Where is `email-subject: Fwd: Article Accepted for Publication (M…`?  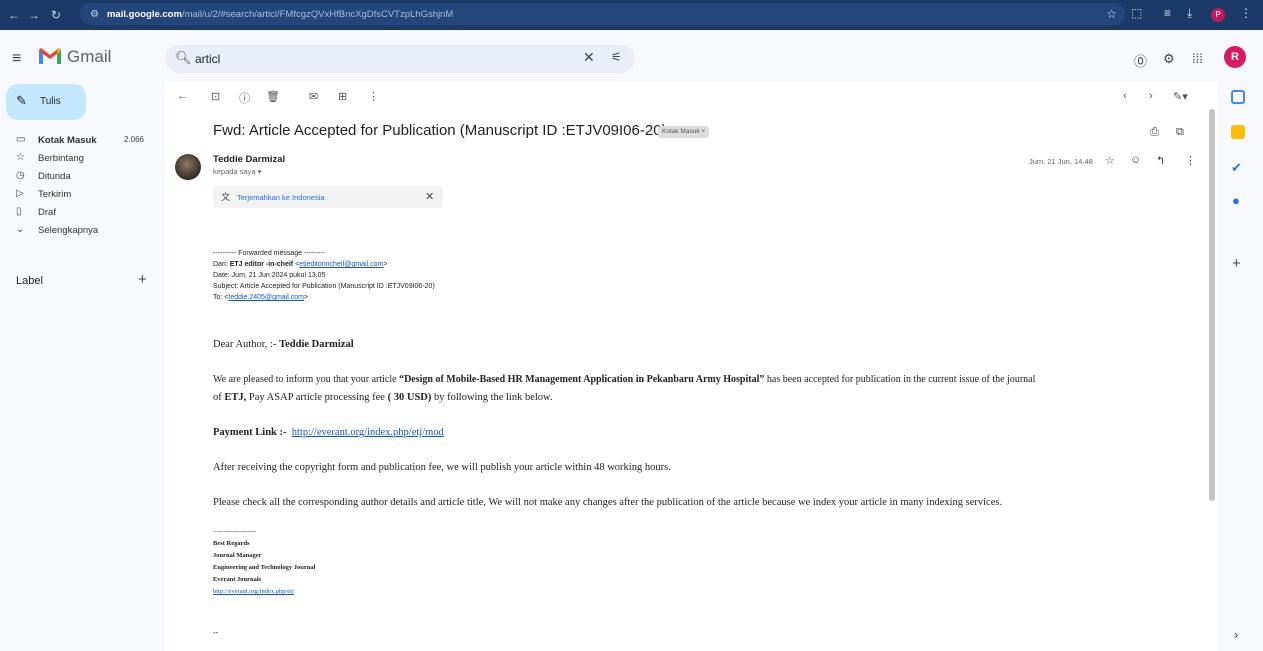 email-subject: Fwd: Article Accepted for Publication (M… is located at coordinates (440, 130).